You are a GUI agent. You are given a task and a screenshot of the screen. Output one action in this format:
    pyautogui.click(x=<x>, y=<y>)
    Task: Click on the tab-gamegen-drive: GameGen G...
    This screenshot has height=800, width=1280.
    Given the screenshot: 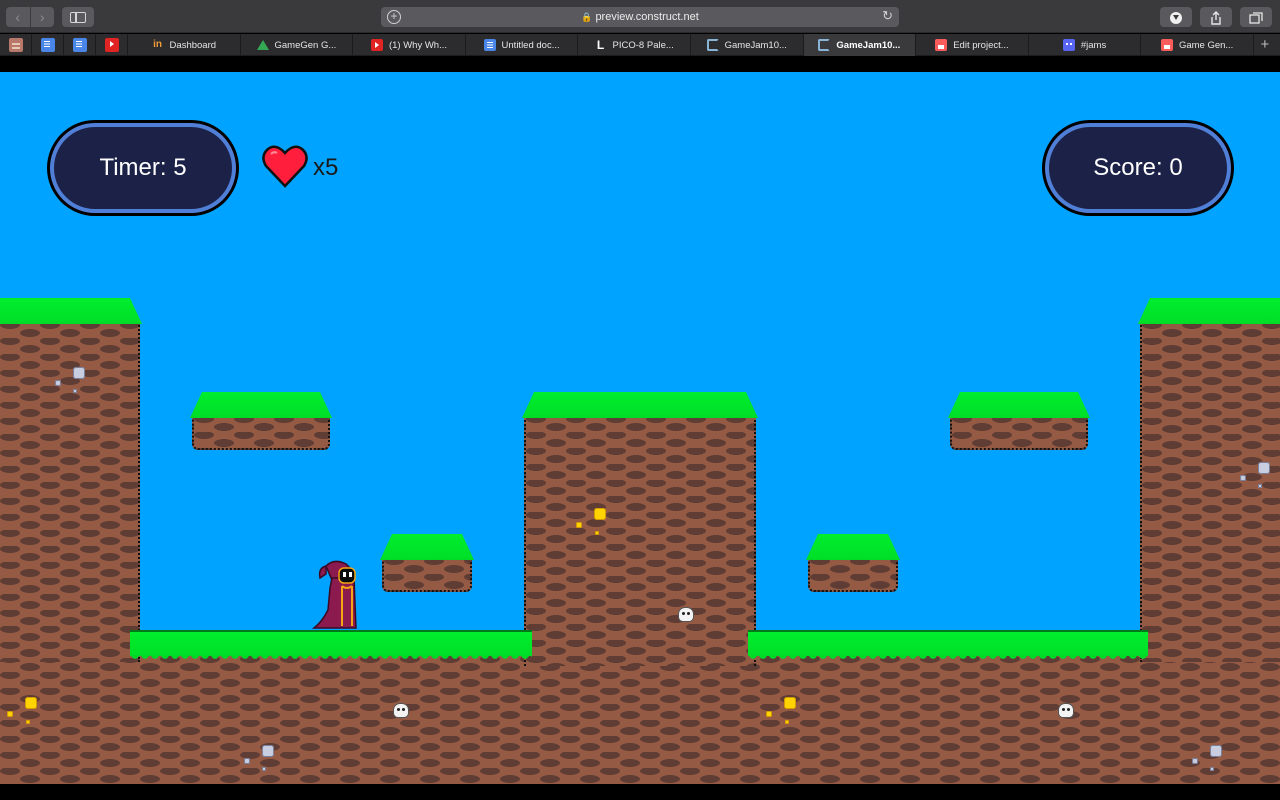 What is the action you would take?
    pyautogui.click(x=297, y=45)
    